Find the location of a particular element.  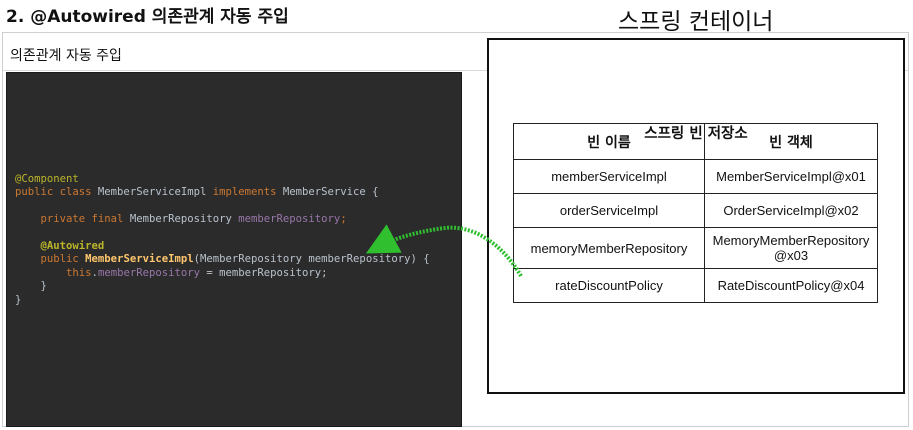

code-keyword: public is located at coordinates (50, 259).